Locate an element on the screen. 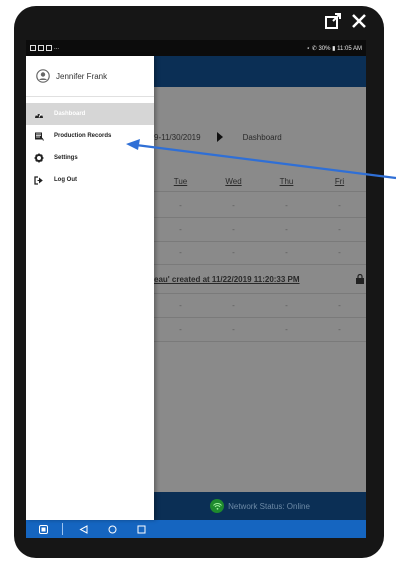  date-range: 9-11/30/2019 is located at coordinates (177, 137).